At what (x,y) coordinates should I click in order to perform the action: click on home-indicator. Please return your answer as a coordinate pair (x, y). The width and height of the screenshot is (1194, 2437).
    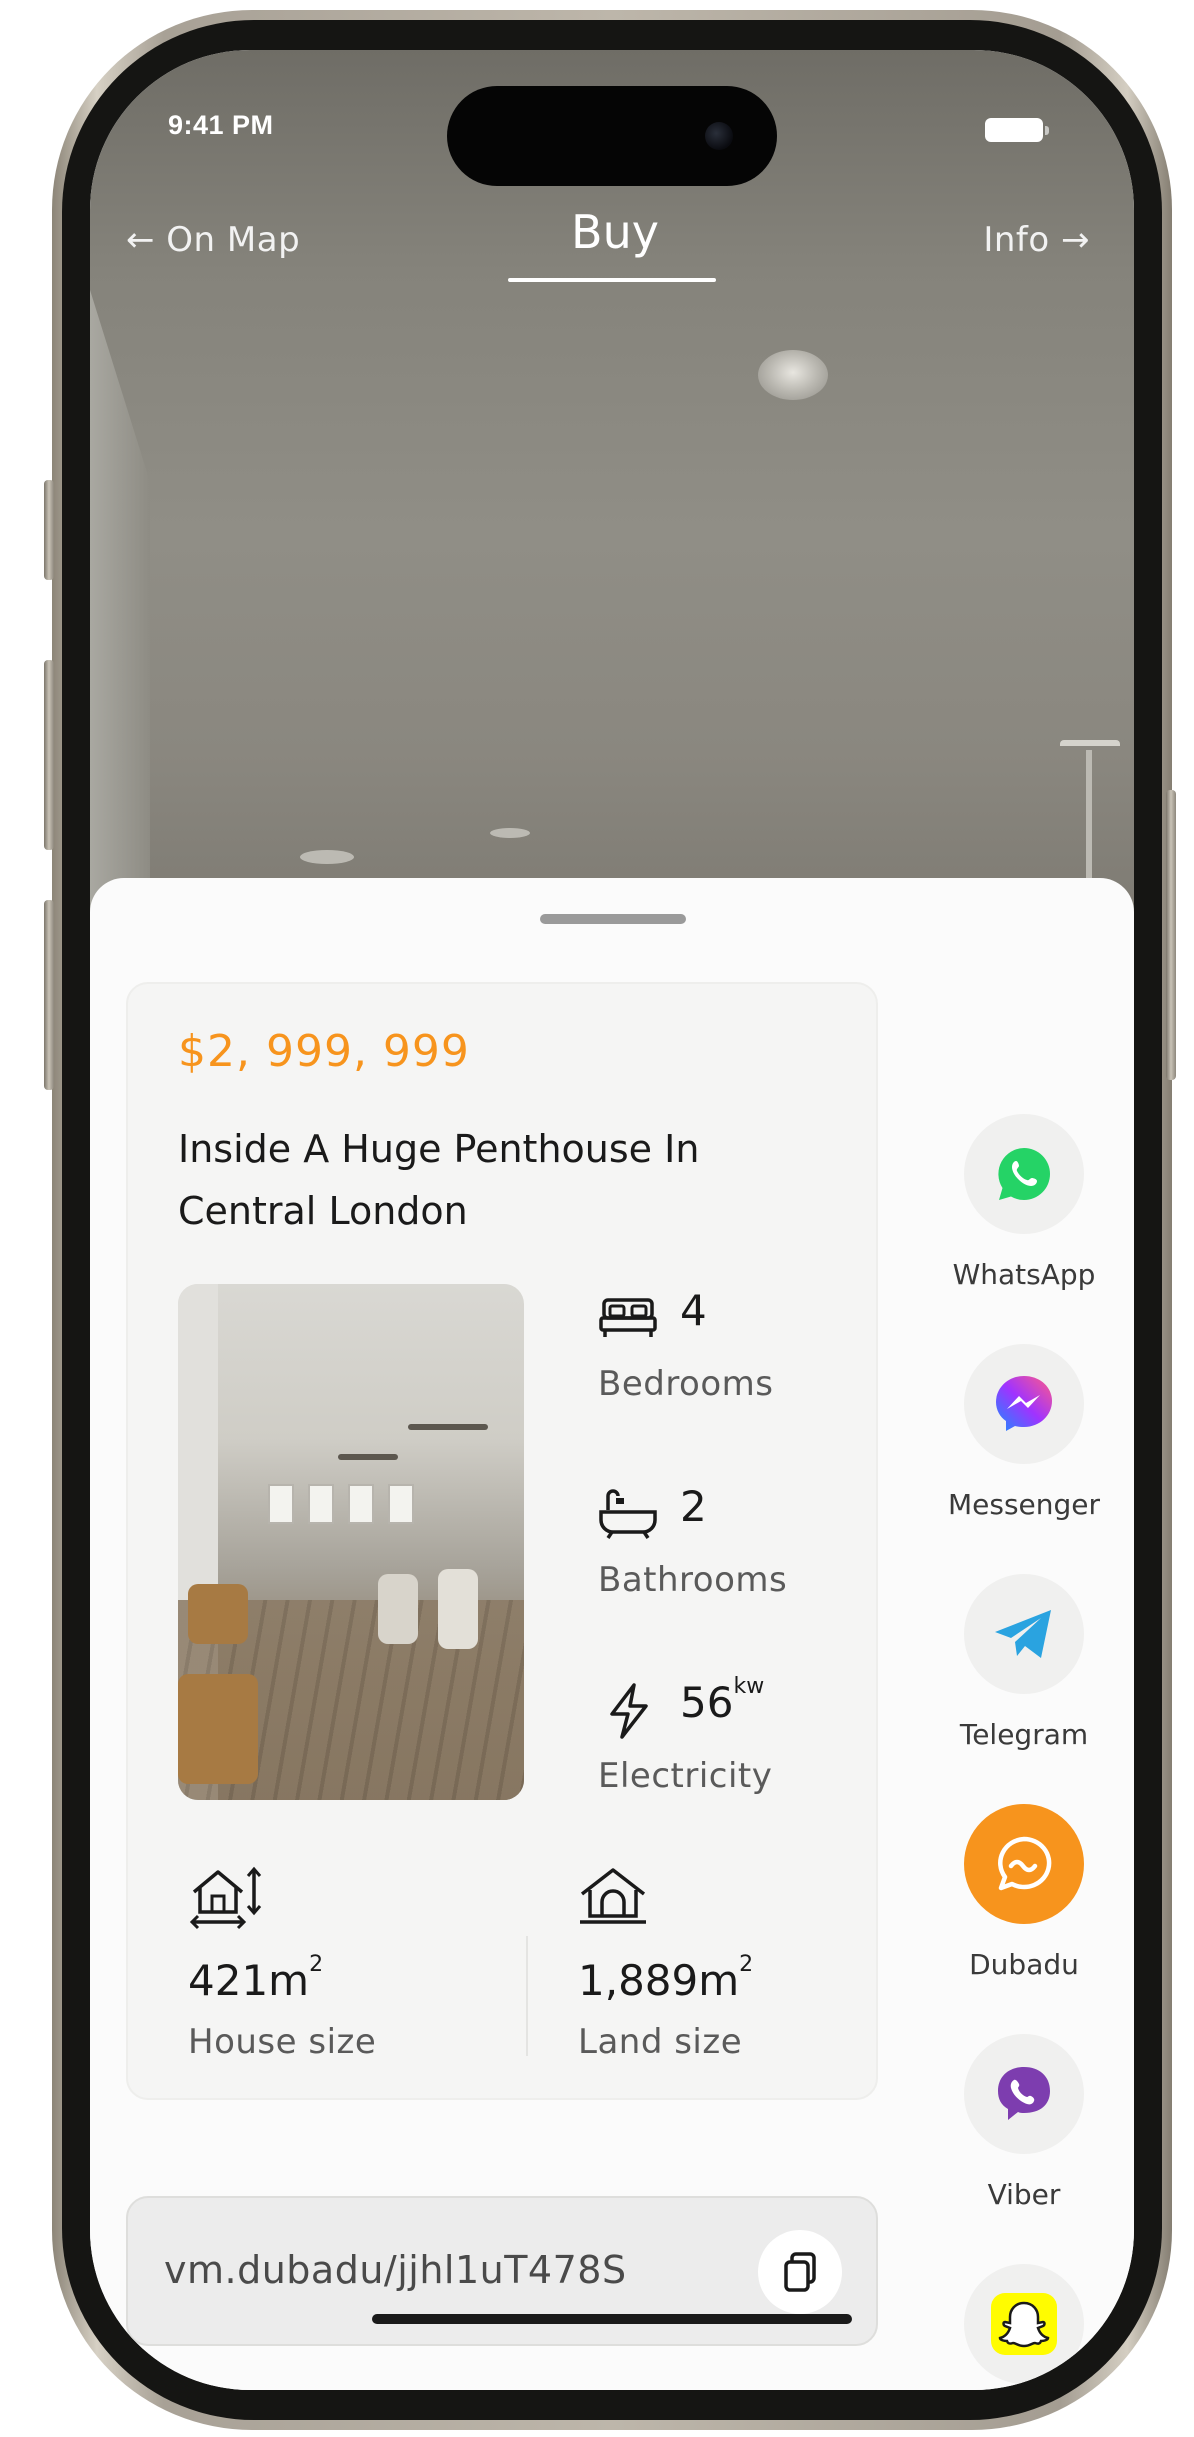
    Looking at the image, I should click on (612, 2319).